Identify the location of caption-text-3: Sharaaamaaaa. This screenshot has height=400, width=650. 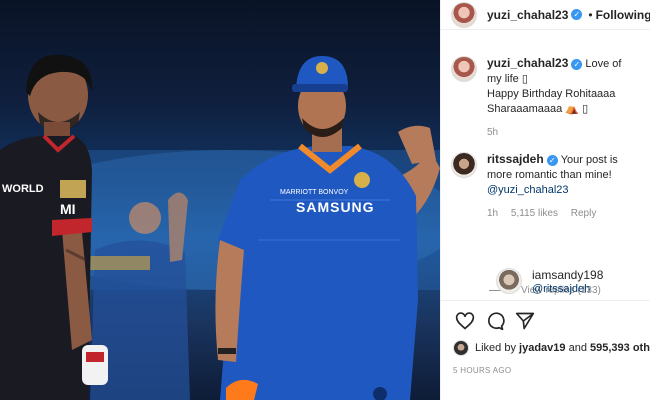
(525, 109).